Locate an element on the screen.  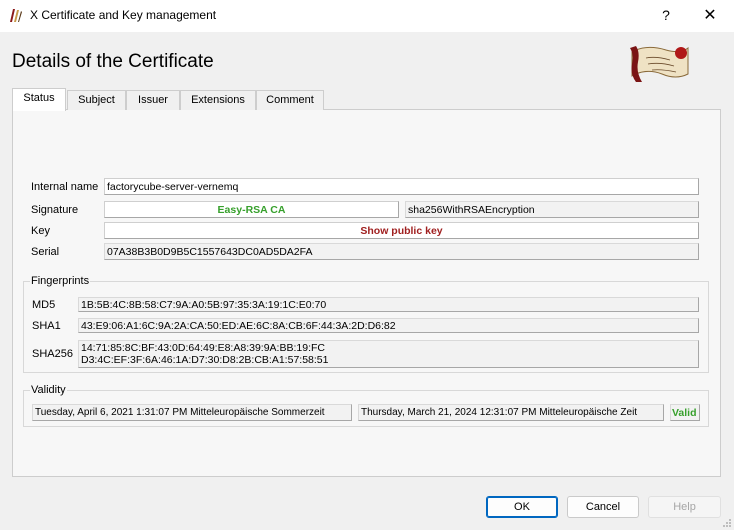
internal-name-label: Internal name is located at coordinates (65, 187).